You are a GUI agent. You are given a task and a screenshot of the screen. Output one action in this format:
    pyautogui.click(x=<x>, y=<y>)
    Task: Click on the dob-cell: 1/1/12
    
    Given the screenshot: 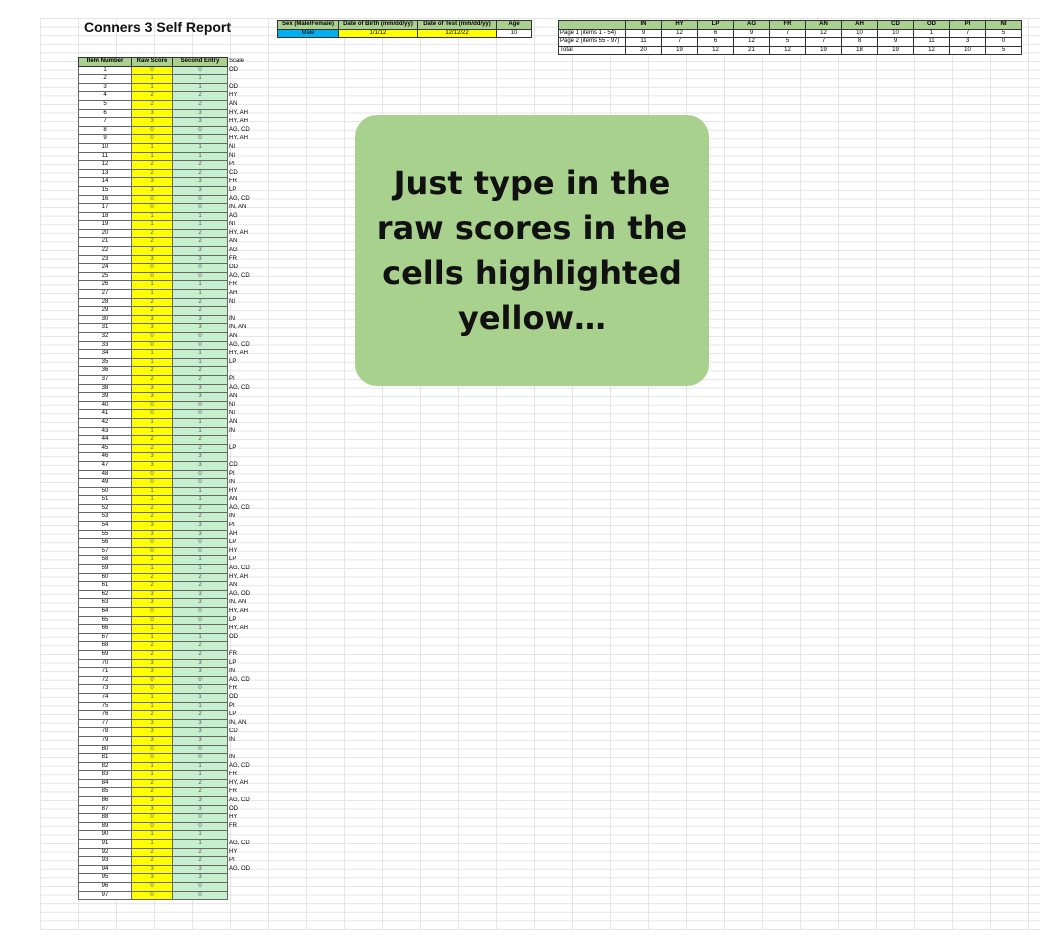 What is the action you would take?
    pyautogui.click(x=378, y=33)
    